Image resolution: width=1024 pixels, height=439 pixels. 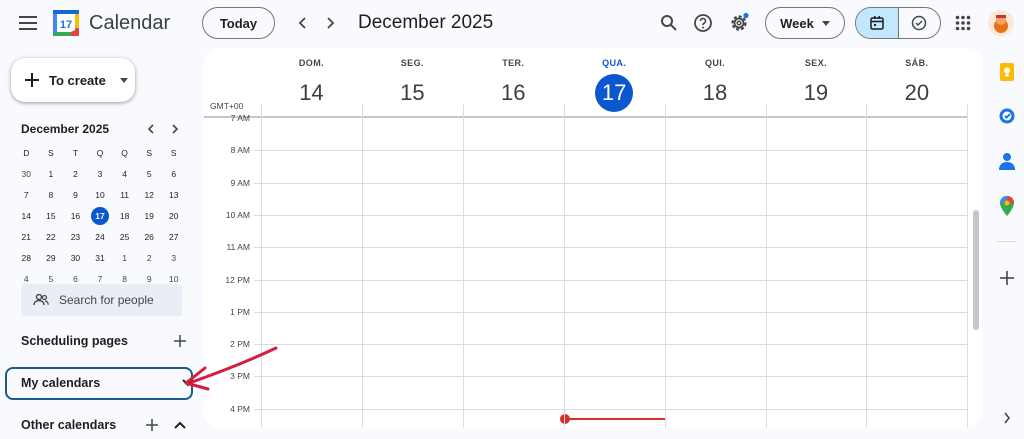 I want to click on mini-calendar-day: 8, so click(x=51, y=194).